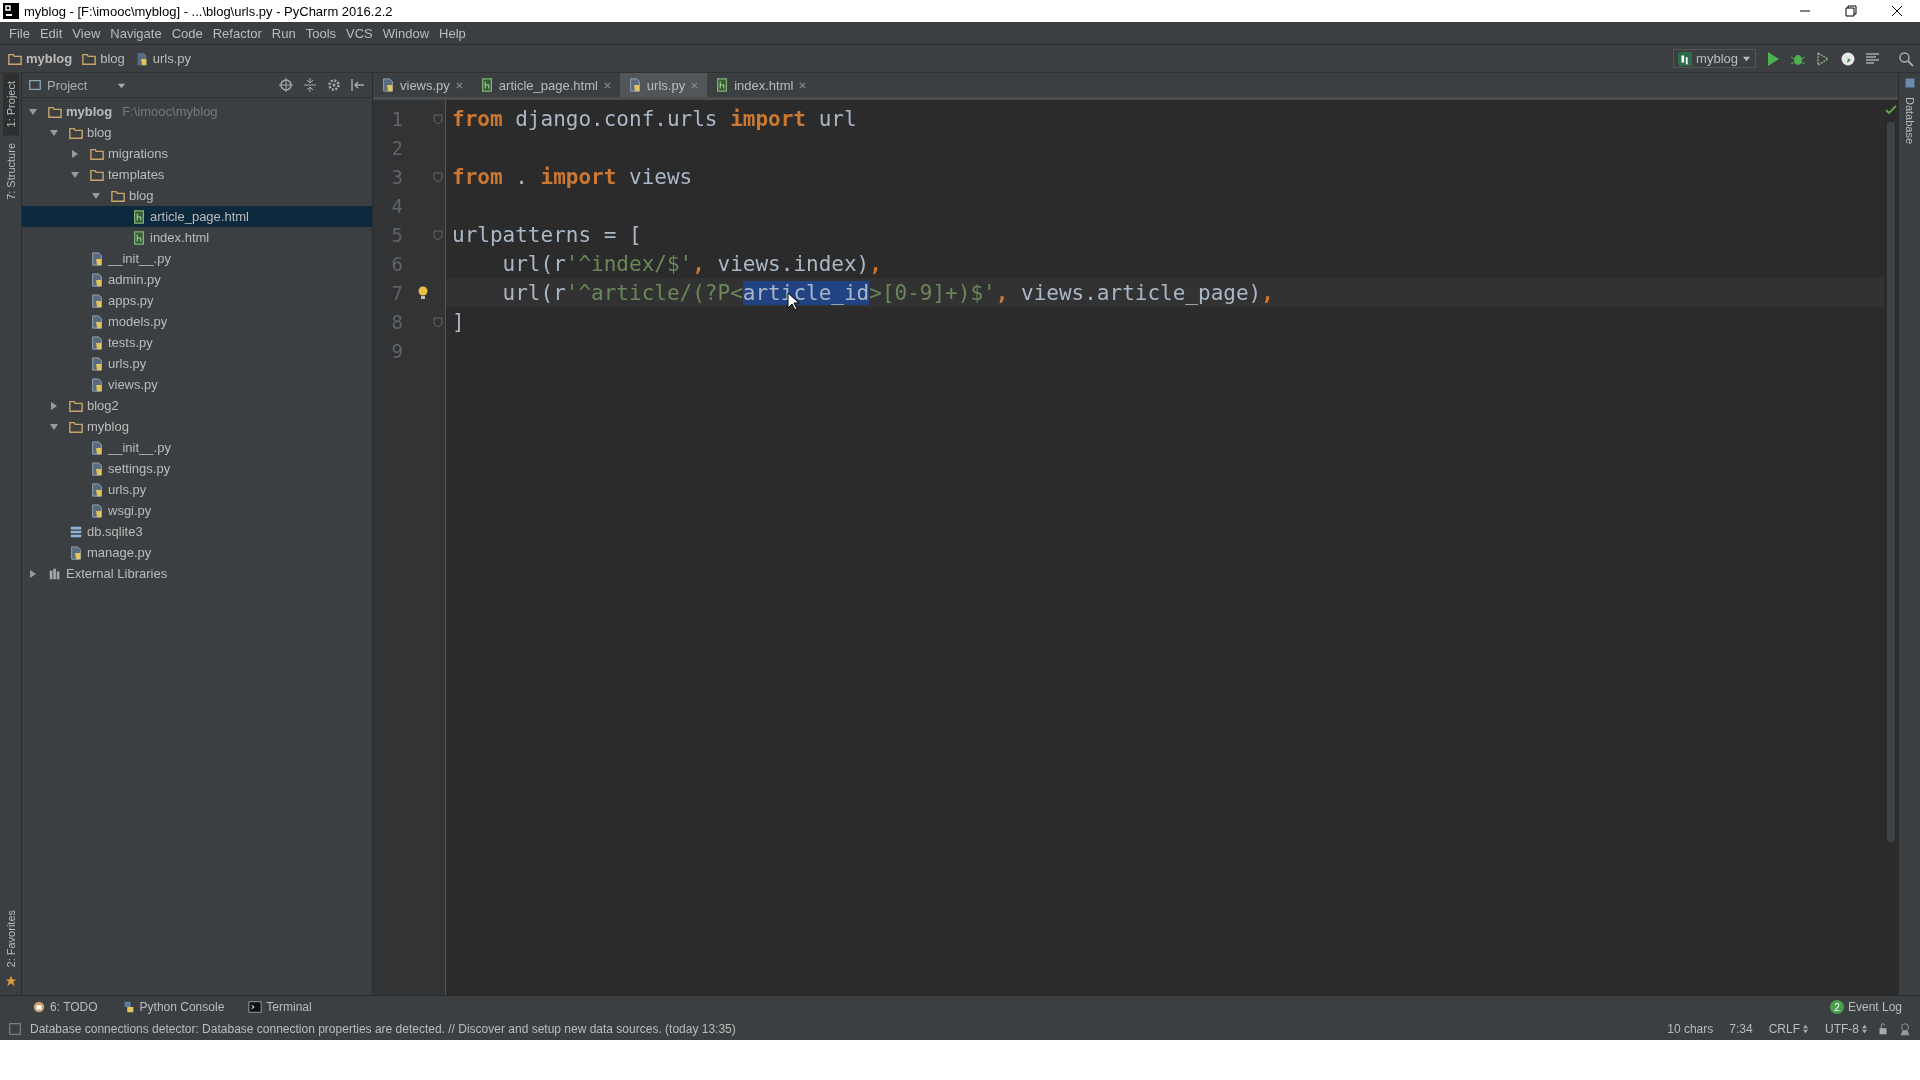 The height and width of the screenshot is (1080, 1920). I want to click on code-line: from django.conf.urls import url, so click(654, 118).